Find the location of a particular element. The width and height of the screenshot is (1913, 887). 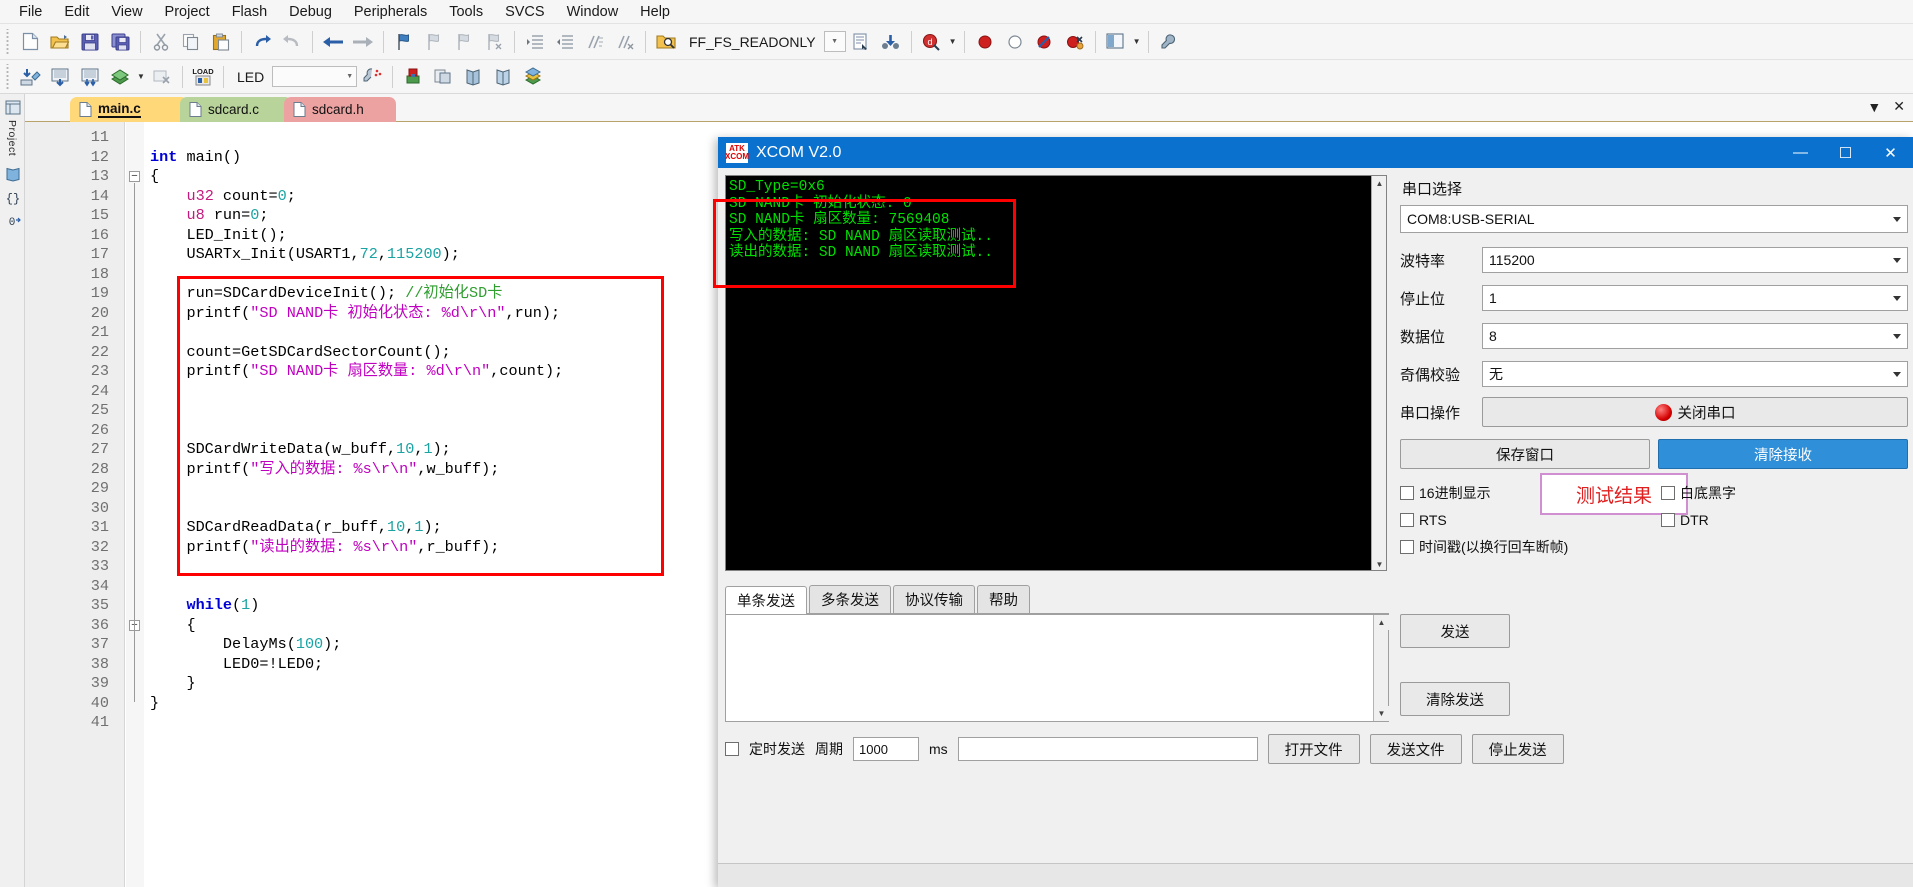

toggle-serial-button: 关闭串口 is located at coordinates (1695, 412).